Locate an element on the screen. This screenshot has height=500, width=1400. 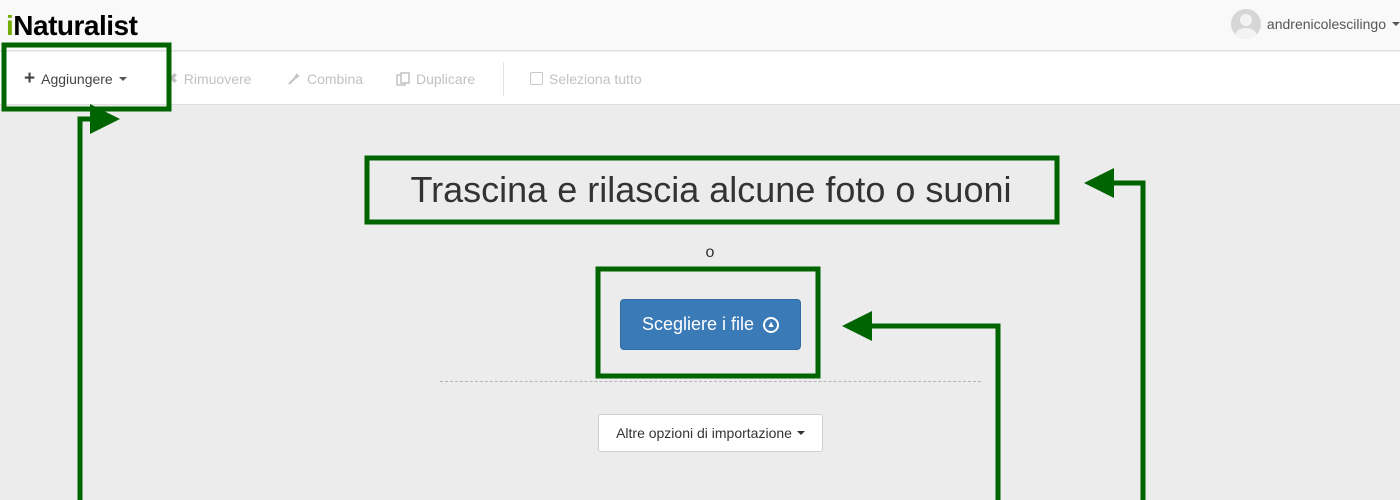
user-menu: andrenicolescilingo is located at coordinates (1315, 24).